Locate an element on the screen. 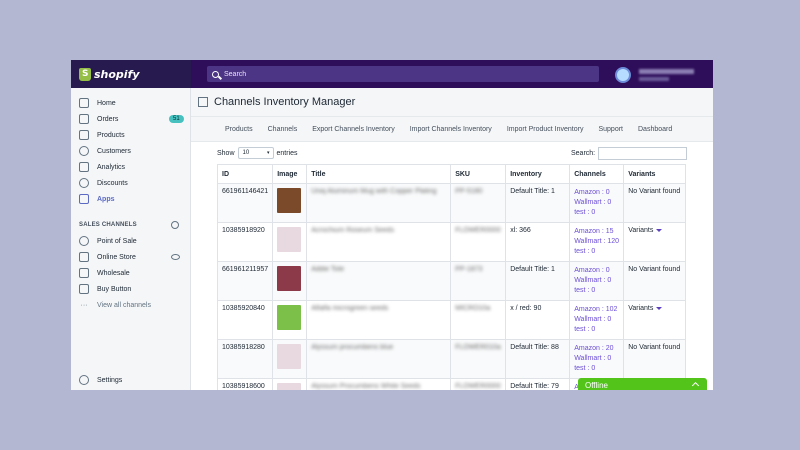 The image size is (800, 450). sidebar-item-label: Analytics is located at coordinates (111, 167).